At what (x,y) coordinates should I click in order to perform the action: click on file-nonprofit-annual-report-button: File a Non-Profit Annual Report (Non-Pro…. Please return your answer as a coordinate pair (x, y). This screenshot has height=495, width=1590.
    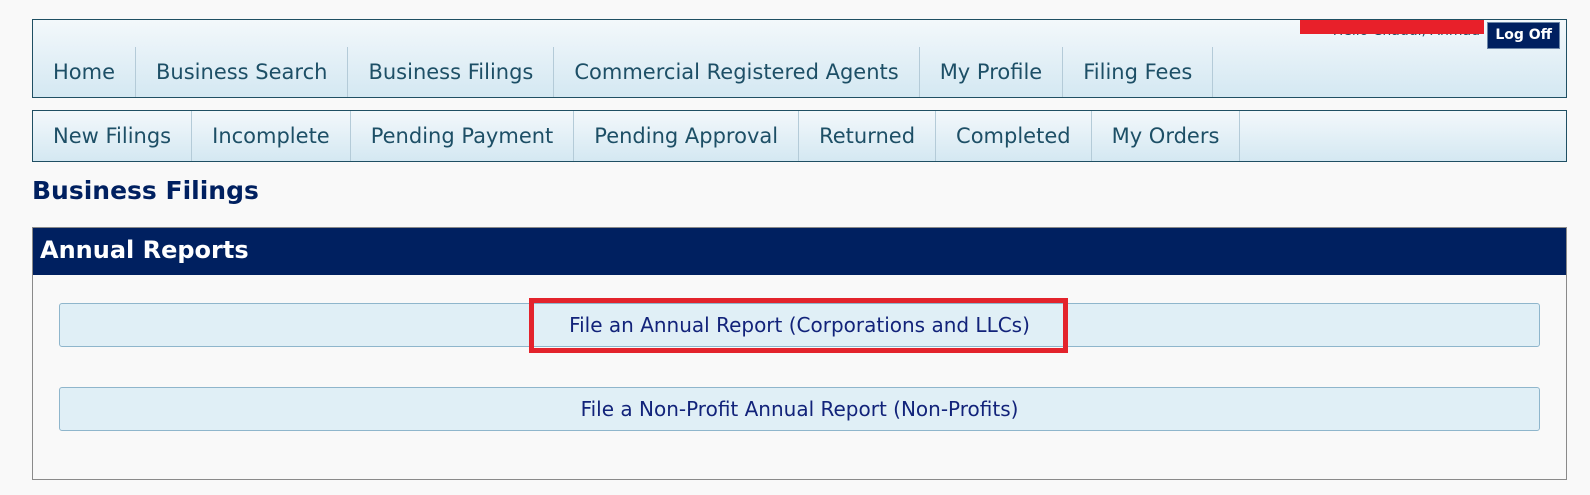
    Looking at the image, I should click on (799, 409).